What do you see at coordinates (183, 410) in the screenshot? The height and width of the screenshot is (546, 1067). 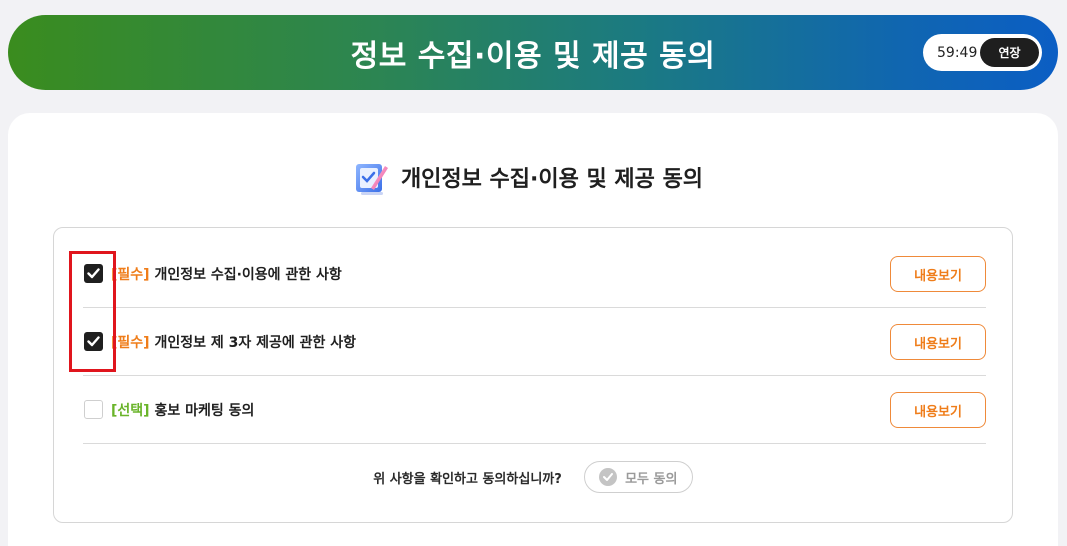 I see `agreement-label: [선택] 홍보 마케팅 동의` at bounding box center [183, 410].